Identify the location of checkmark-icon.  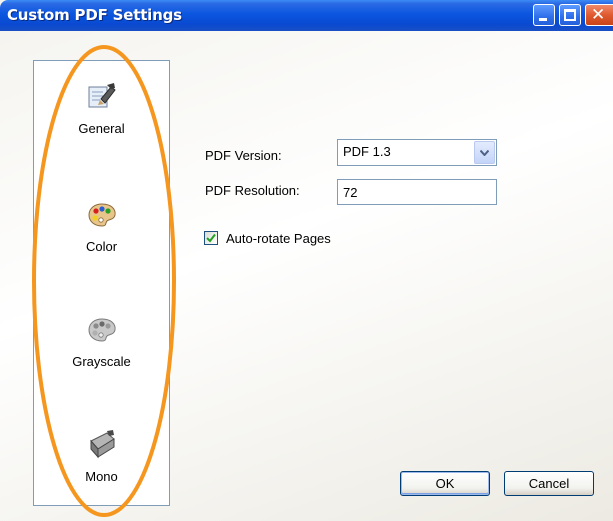
(211, 238).